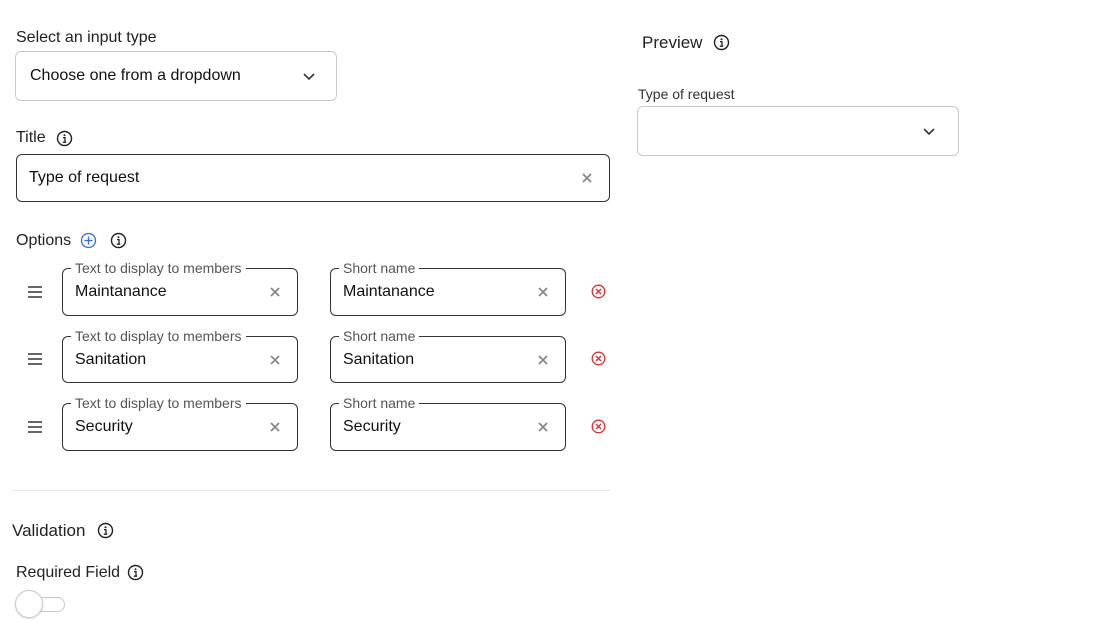  Describe the element at coordinates (379, 359) in the screenshot. I see `option-short-value: Sanitation` at that location.